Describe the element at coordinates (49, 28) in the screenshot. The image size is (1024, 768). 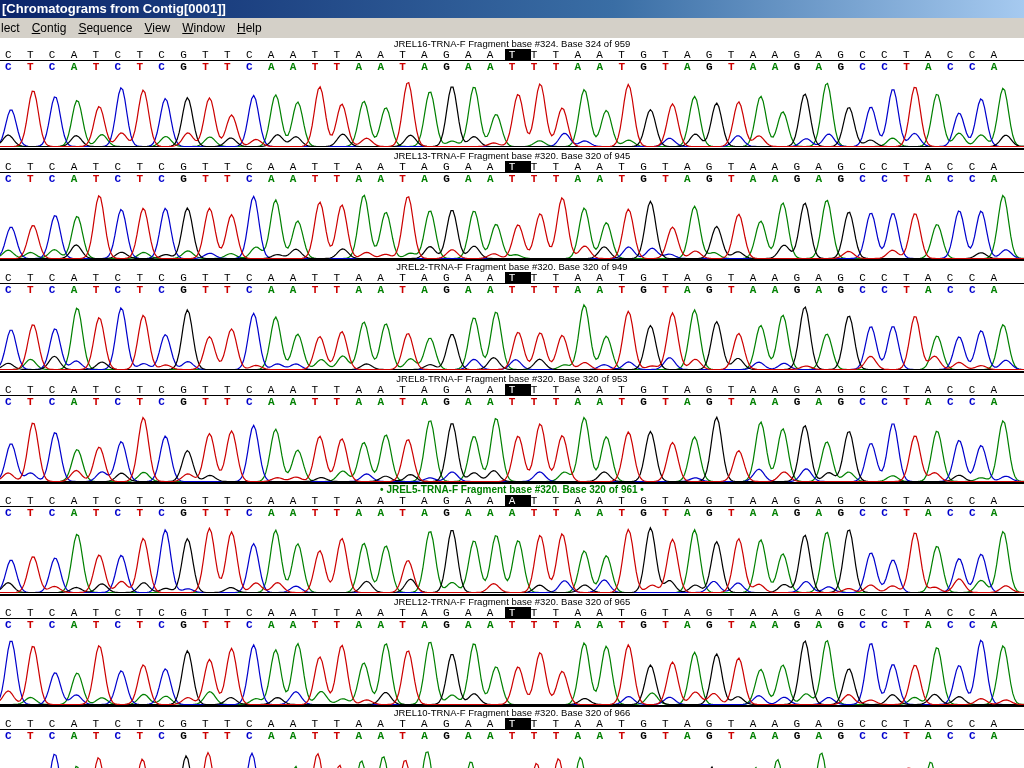
I see `menu-item: Contig` at that location.